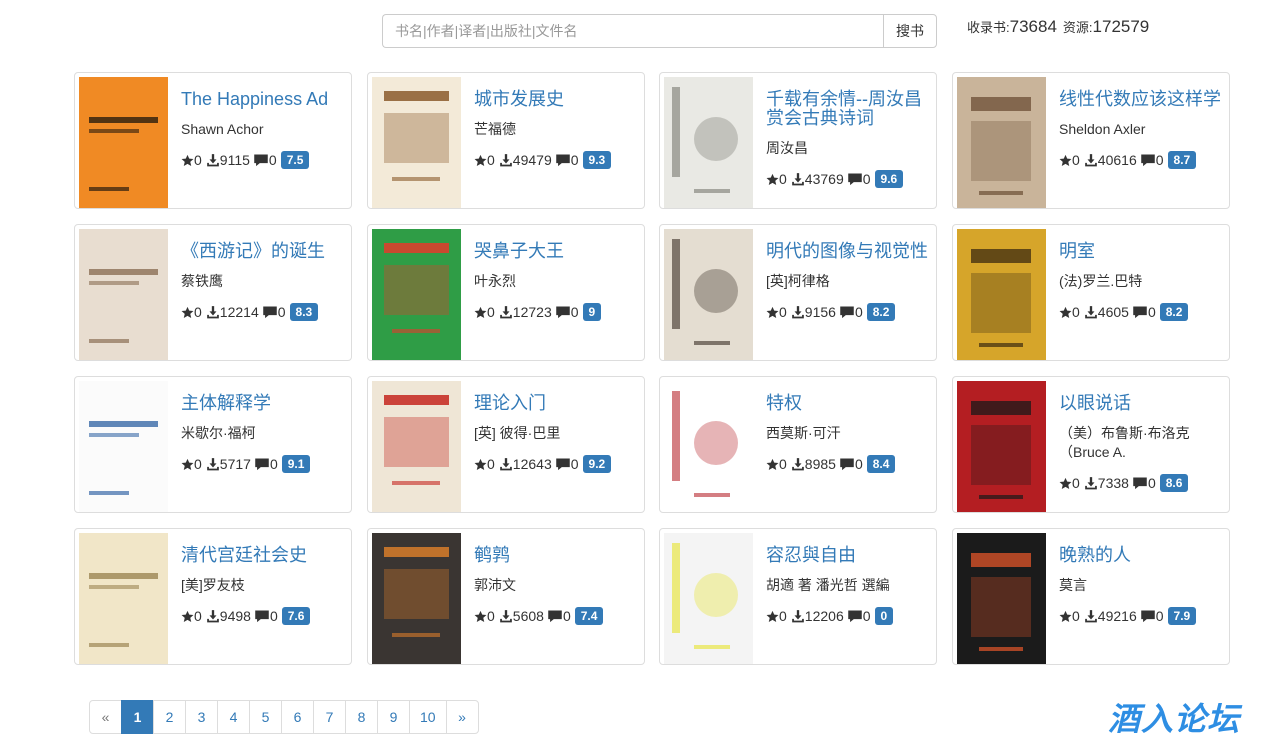  Describe the element at coordinates (361, 717) in the screenshot. I see `pagination-page-8: 8` at that location.